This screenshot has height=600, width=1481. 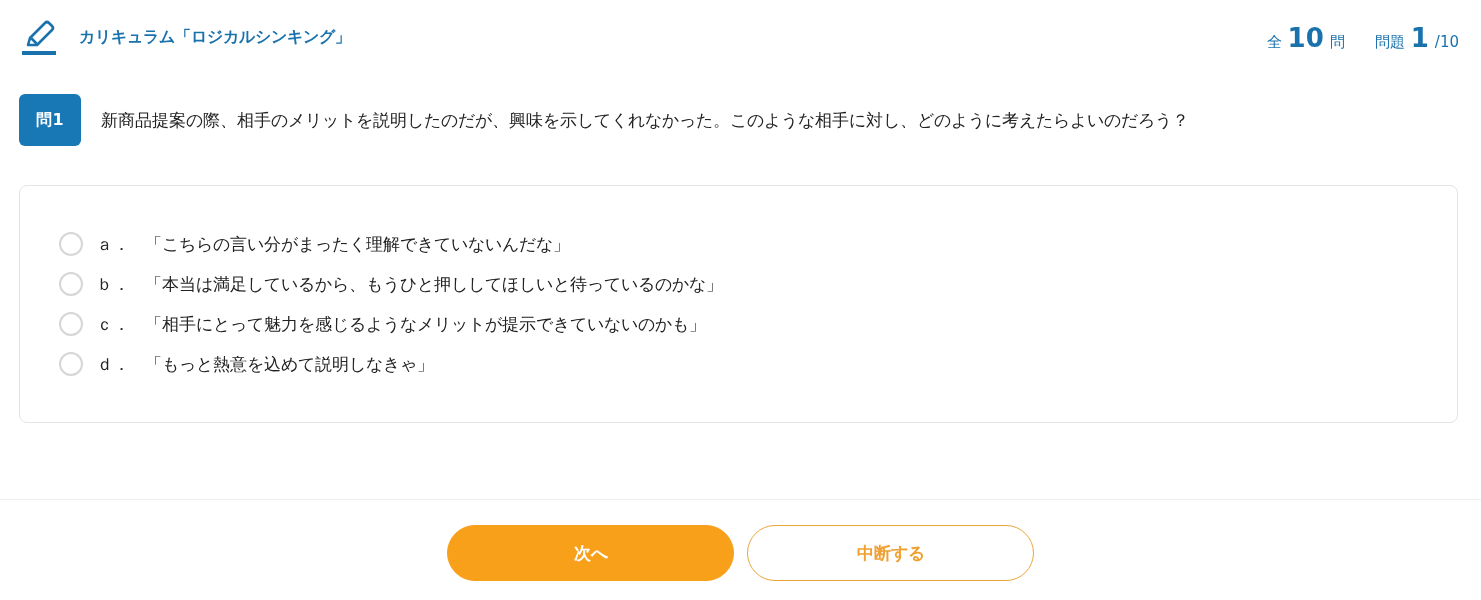 I want to click on option-text: 「本当は満足しているから、もうひと押ししてほしいと待っているのかな」, so click(x=434, y=284).